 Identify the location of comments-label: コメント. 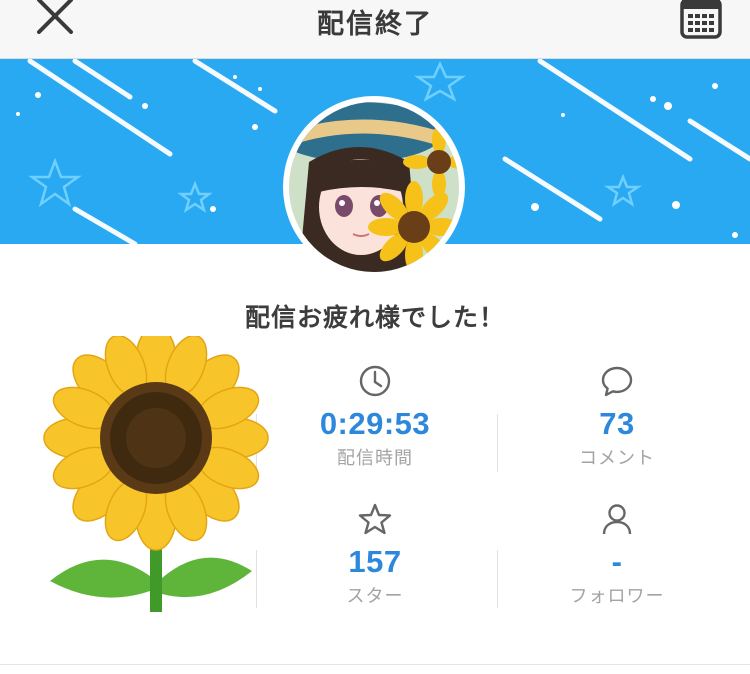
(617, 458).